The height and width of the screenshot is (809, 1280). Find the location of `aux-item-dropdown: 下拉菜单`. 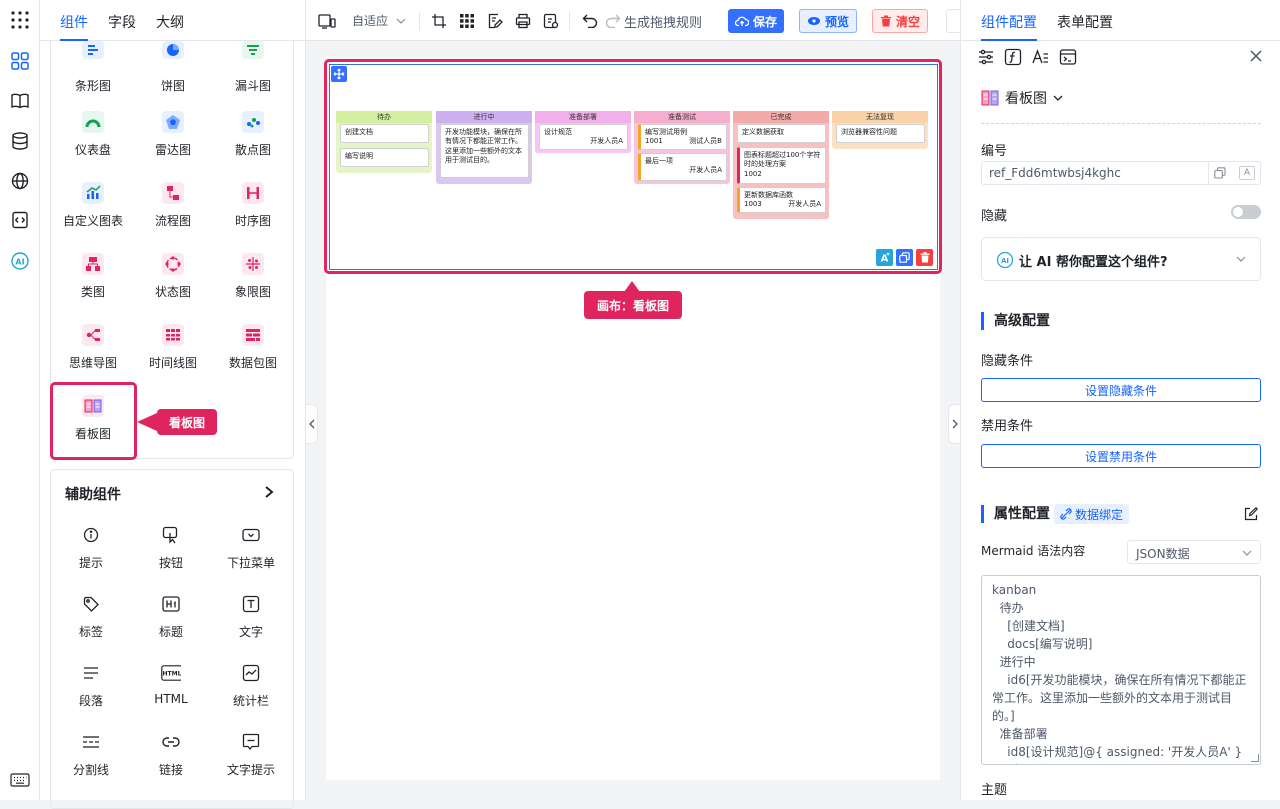

aux-item-dropdown: 下拉菜单 is located at coordinates (251, 555).